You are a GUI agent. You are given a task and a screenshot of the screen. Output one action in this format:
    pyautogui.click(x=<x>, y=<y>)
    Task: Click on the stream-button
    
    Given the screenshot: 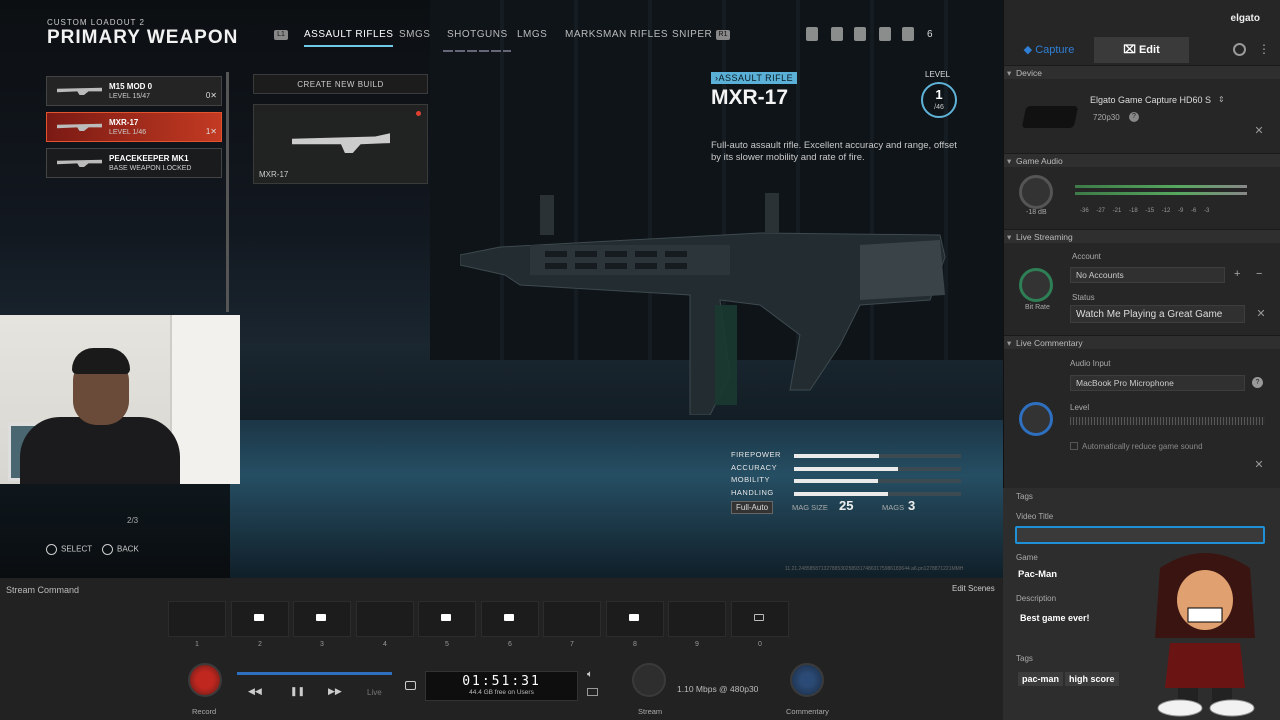 What is the action you would take?
    pyautogui.click(x=649, y=680)
    